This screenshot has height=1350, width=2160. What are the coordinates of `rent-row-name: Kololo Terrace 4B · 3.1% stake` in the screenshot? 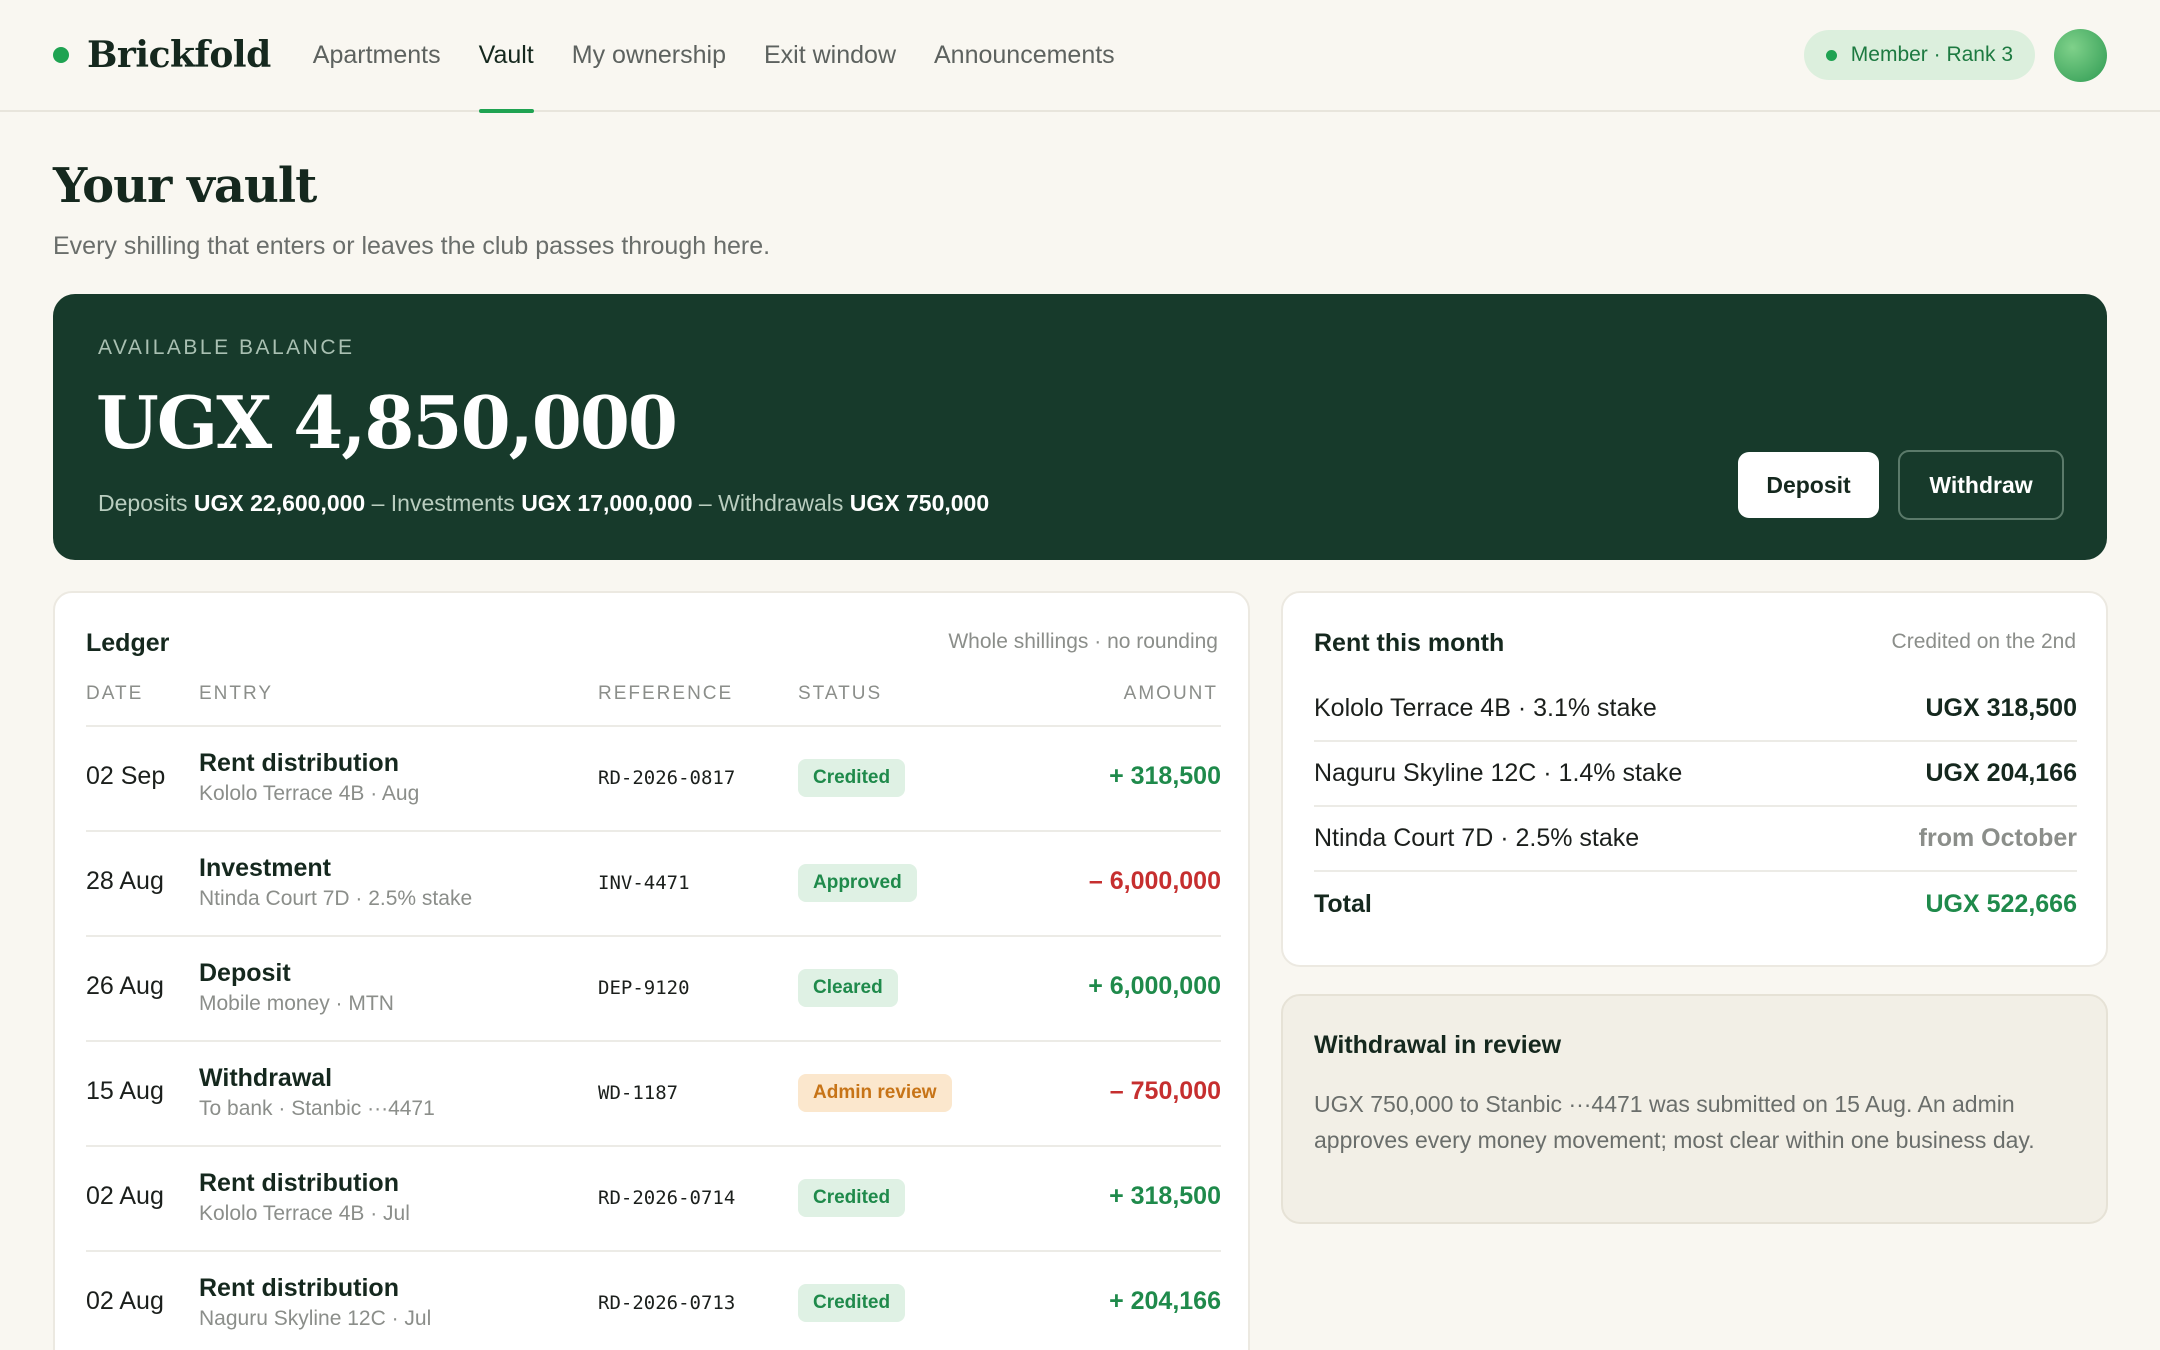 It's located at (1485, 708).